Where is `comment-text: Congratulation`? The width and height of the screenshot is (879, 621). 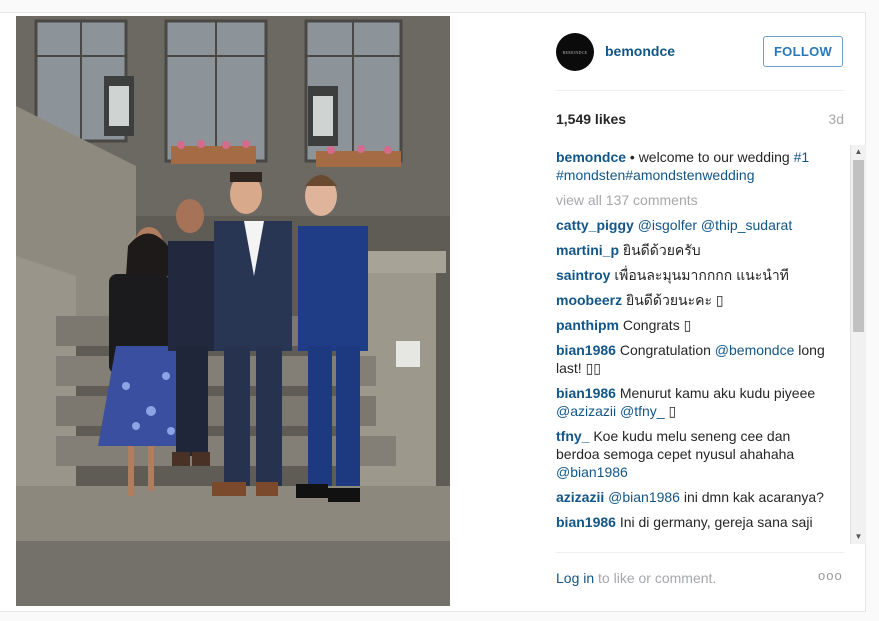 comment-text: Congratulation is located at coordinates (665, 350).